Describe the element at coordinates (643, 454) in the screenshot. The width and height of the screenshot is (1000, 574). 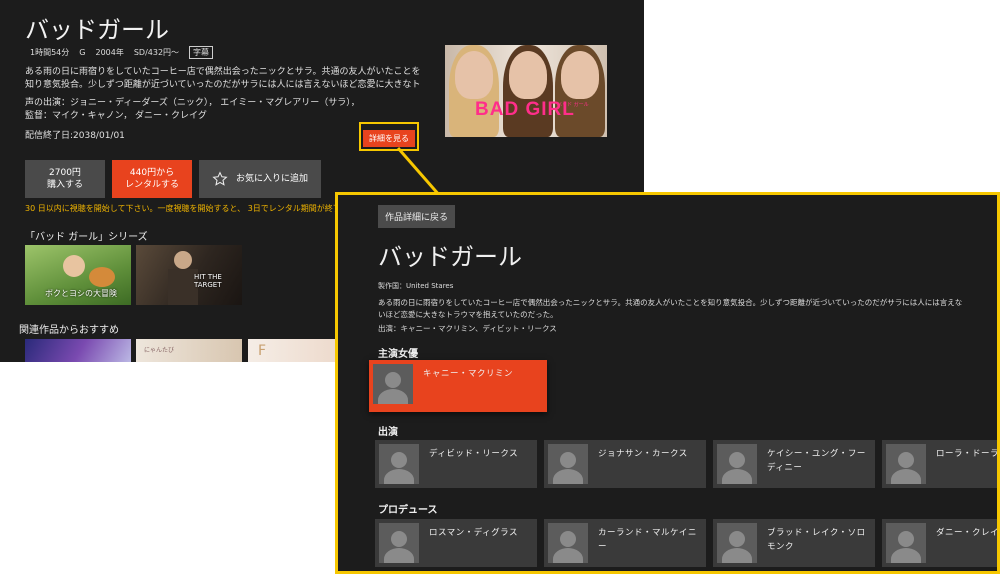
I see `person-name: ジョナサン・カークス` at that location.